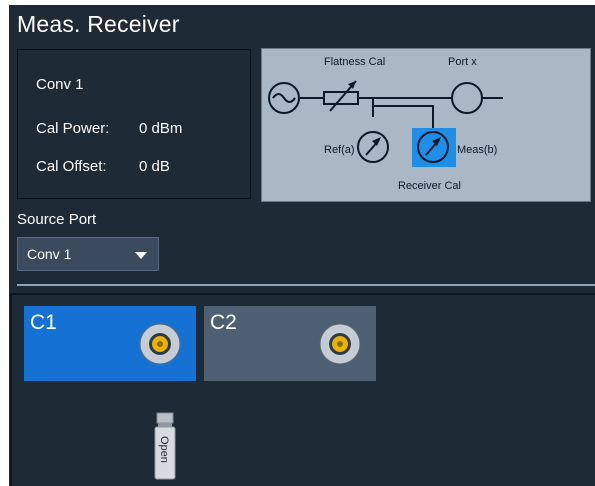 This screenshot has height=486, width=595. What do you see at coordinates (161, 128) in the screenshot?
I see `cal-power-value: 0 dBm` at bounding box center [161, 128].